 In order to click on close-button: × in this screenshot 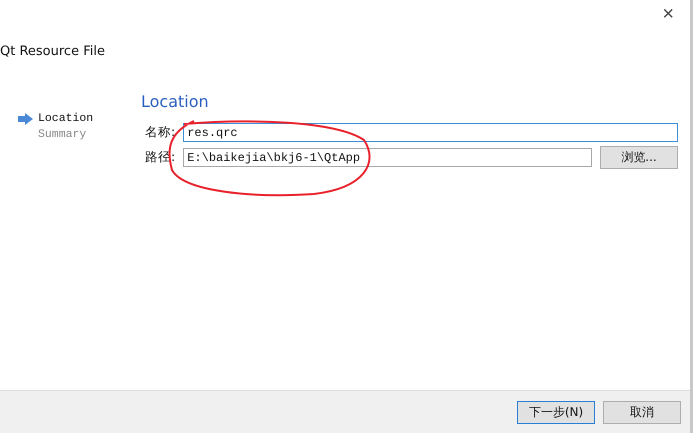, I will do `click(668, 14)`.